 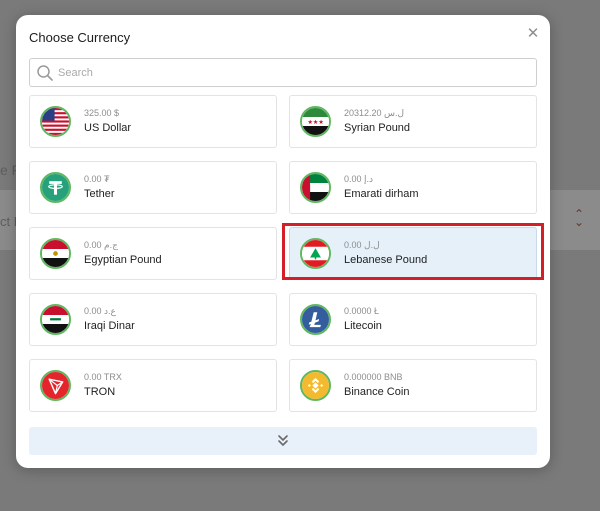 I want to click on currency-name: Syrian Pound, so click(x=377, y=128).